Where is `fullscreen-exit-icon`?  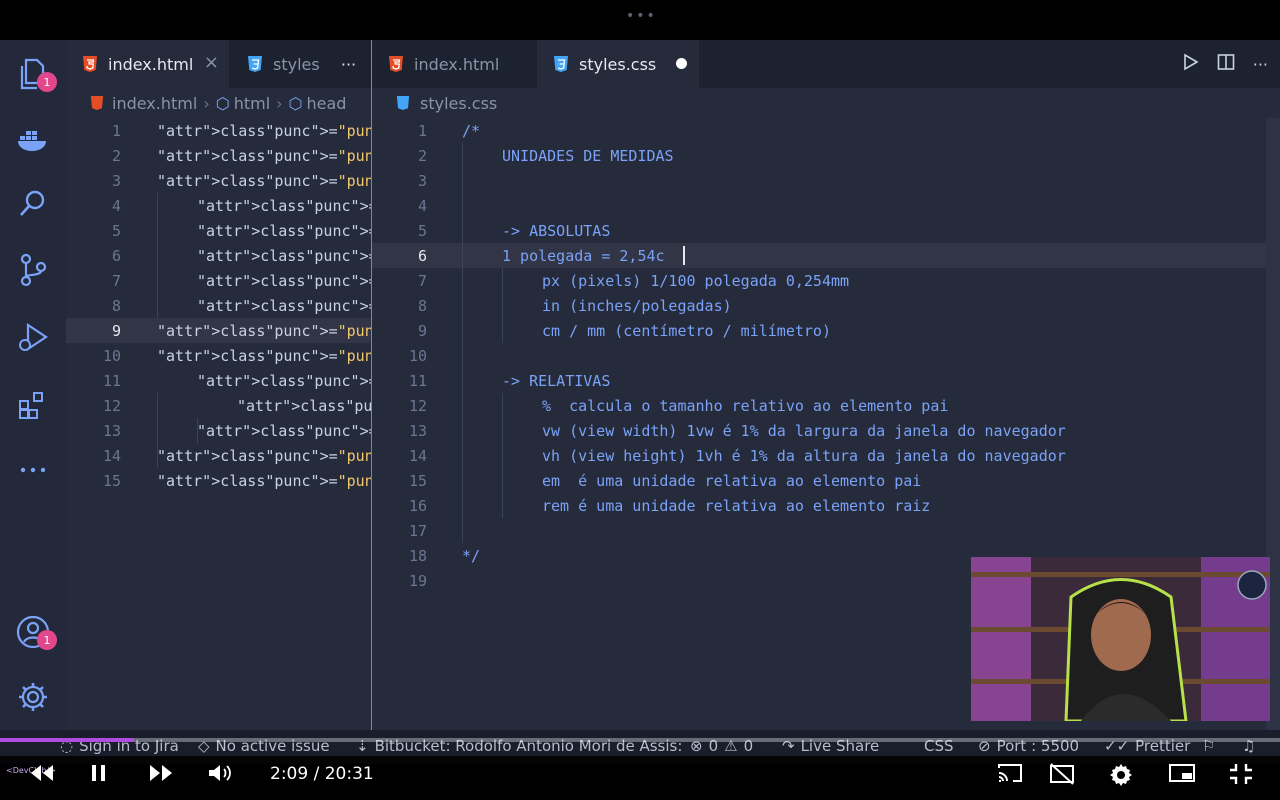
fullscreen-exit-icon is located at coordinates (1241, 774).